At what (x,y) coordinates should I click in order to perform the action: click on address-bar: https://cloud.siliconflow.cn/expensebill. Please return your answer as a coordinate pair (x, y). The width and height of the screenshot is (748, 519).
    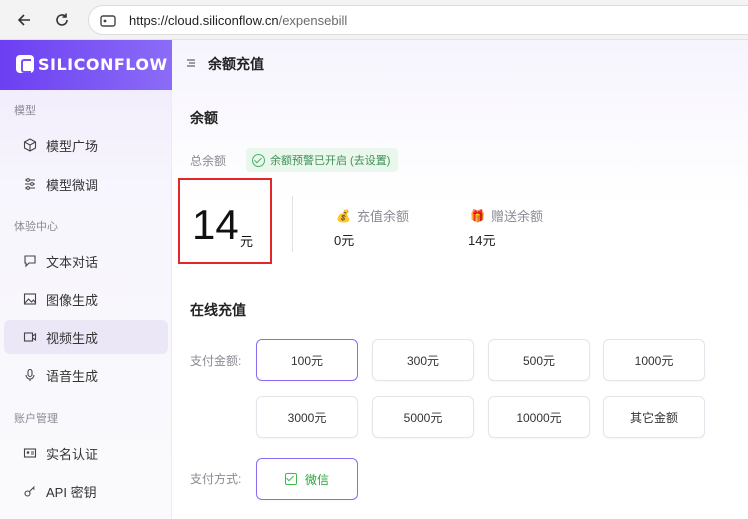
    Looking at the image, I should click on (418, 20).